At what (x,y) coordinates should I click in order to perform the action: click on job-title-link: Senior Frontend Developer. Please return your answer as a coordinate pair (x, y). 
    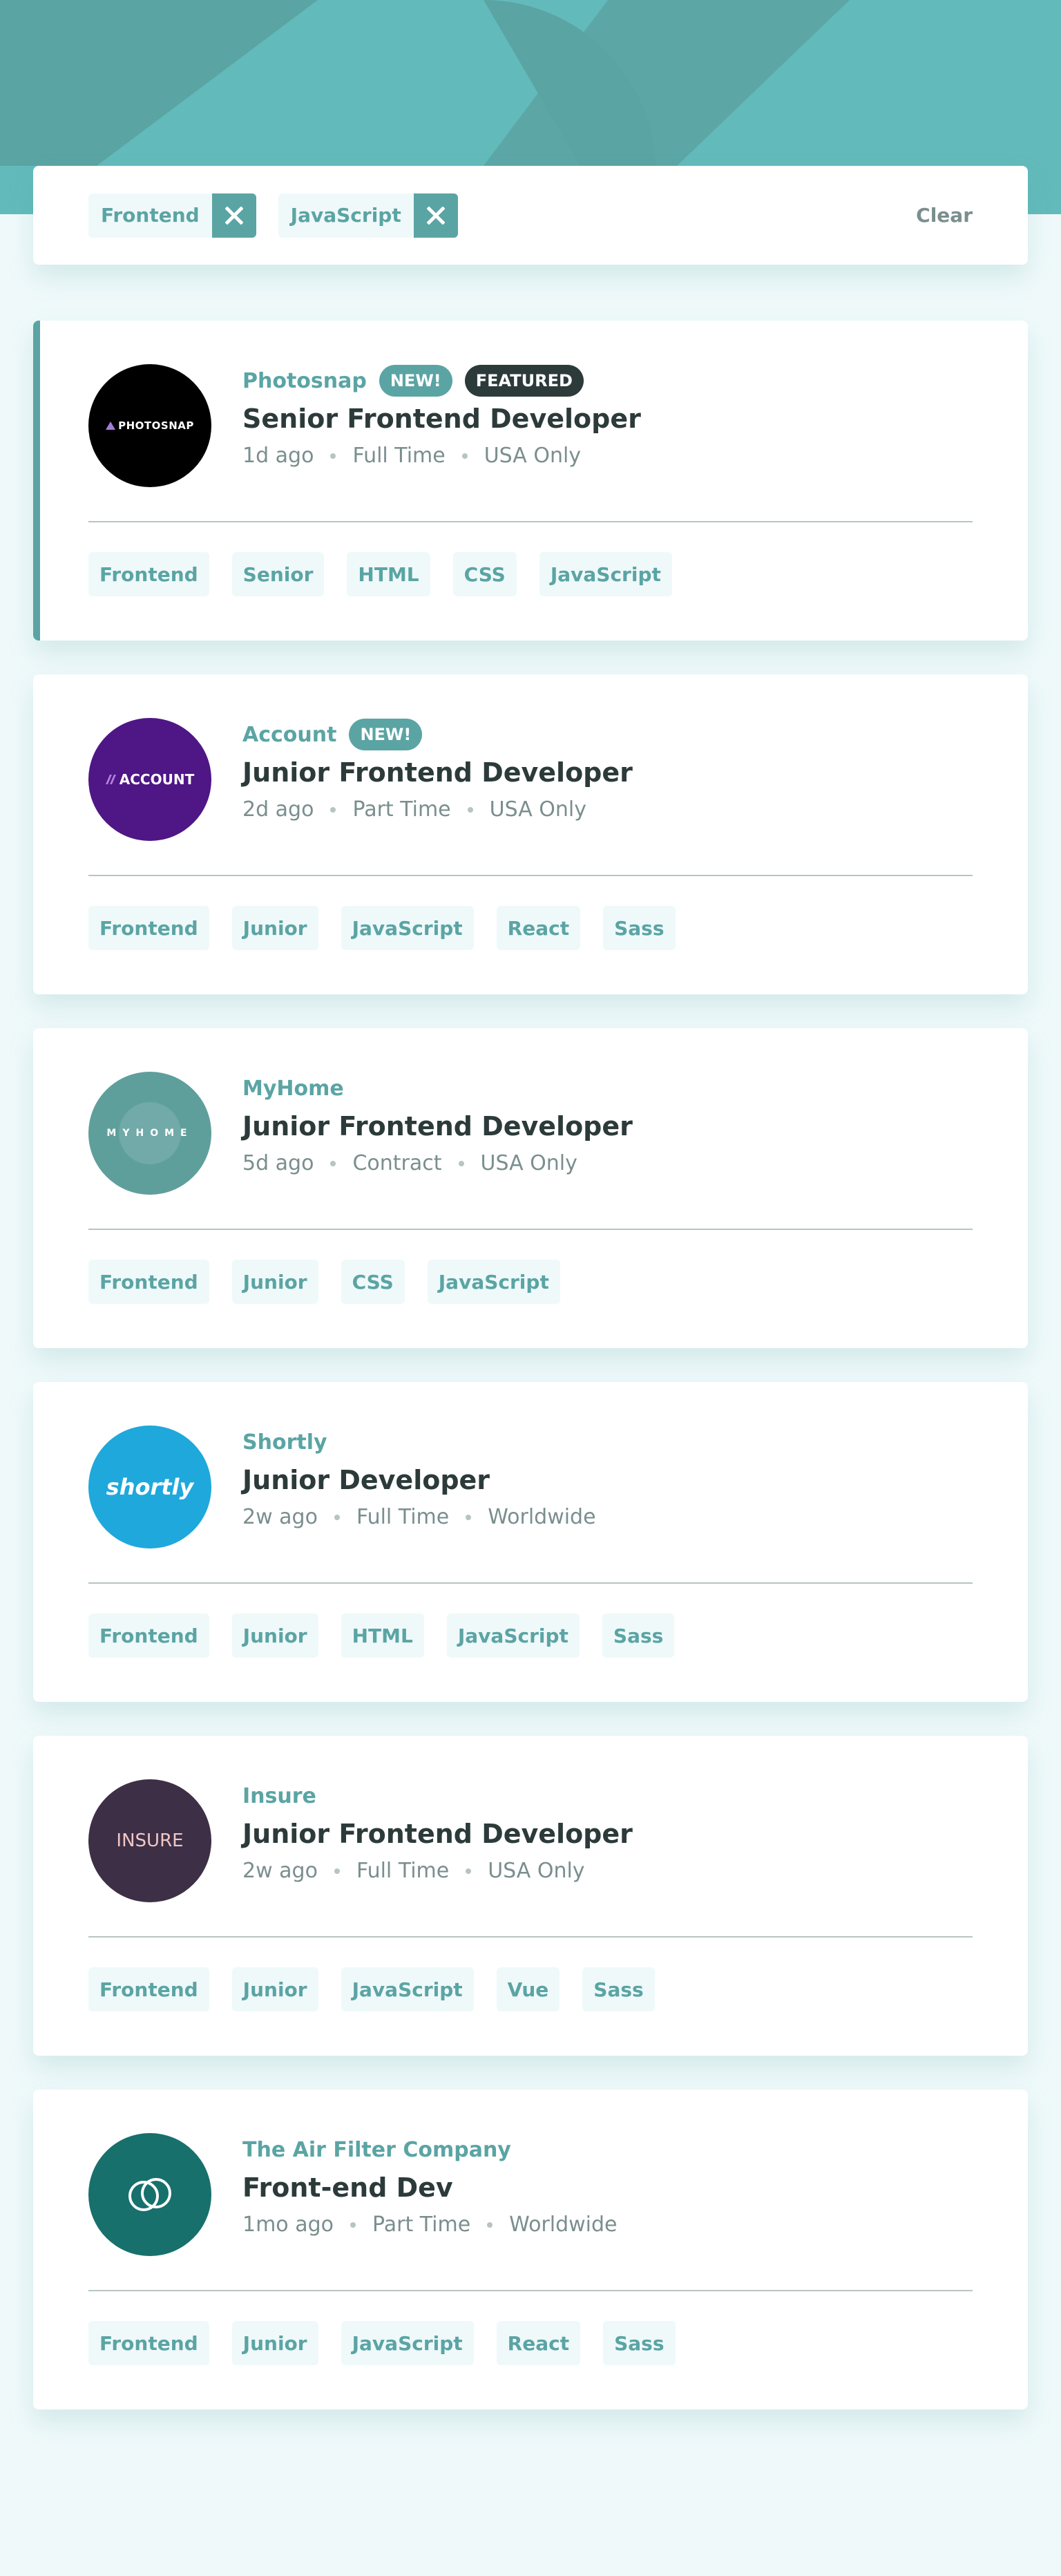
    Looking at the image, I should click on (441, 419).